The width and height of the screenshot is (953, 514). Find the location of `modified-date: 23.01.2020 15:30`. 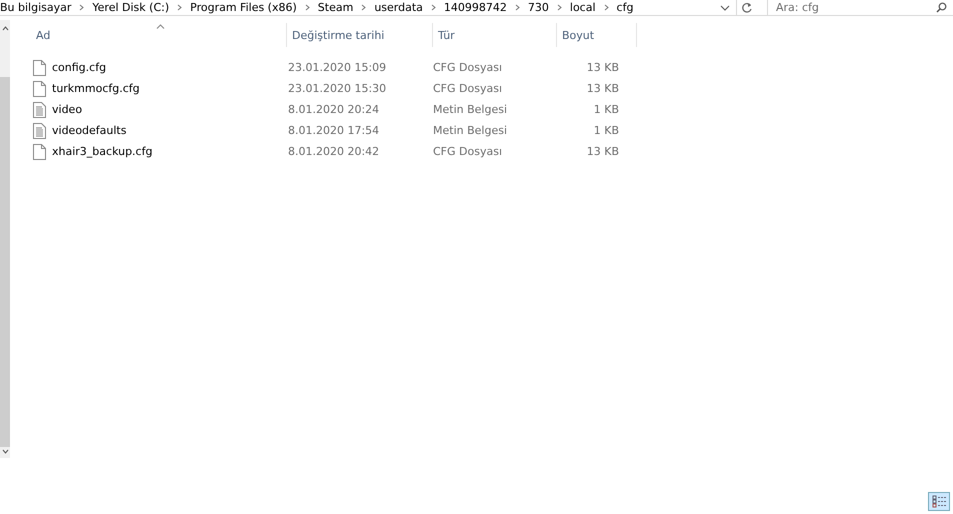

modified-date: 23.01.2020 15:30 is located at coordinates (337, 88).